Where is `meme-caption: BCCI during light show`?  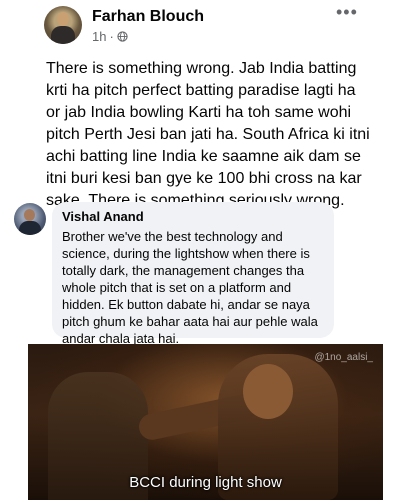
meme-caption: BCCI during light show is located at coordinates (205, 482).